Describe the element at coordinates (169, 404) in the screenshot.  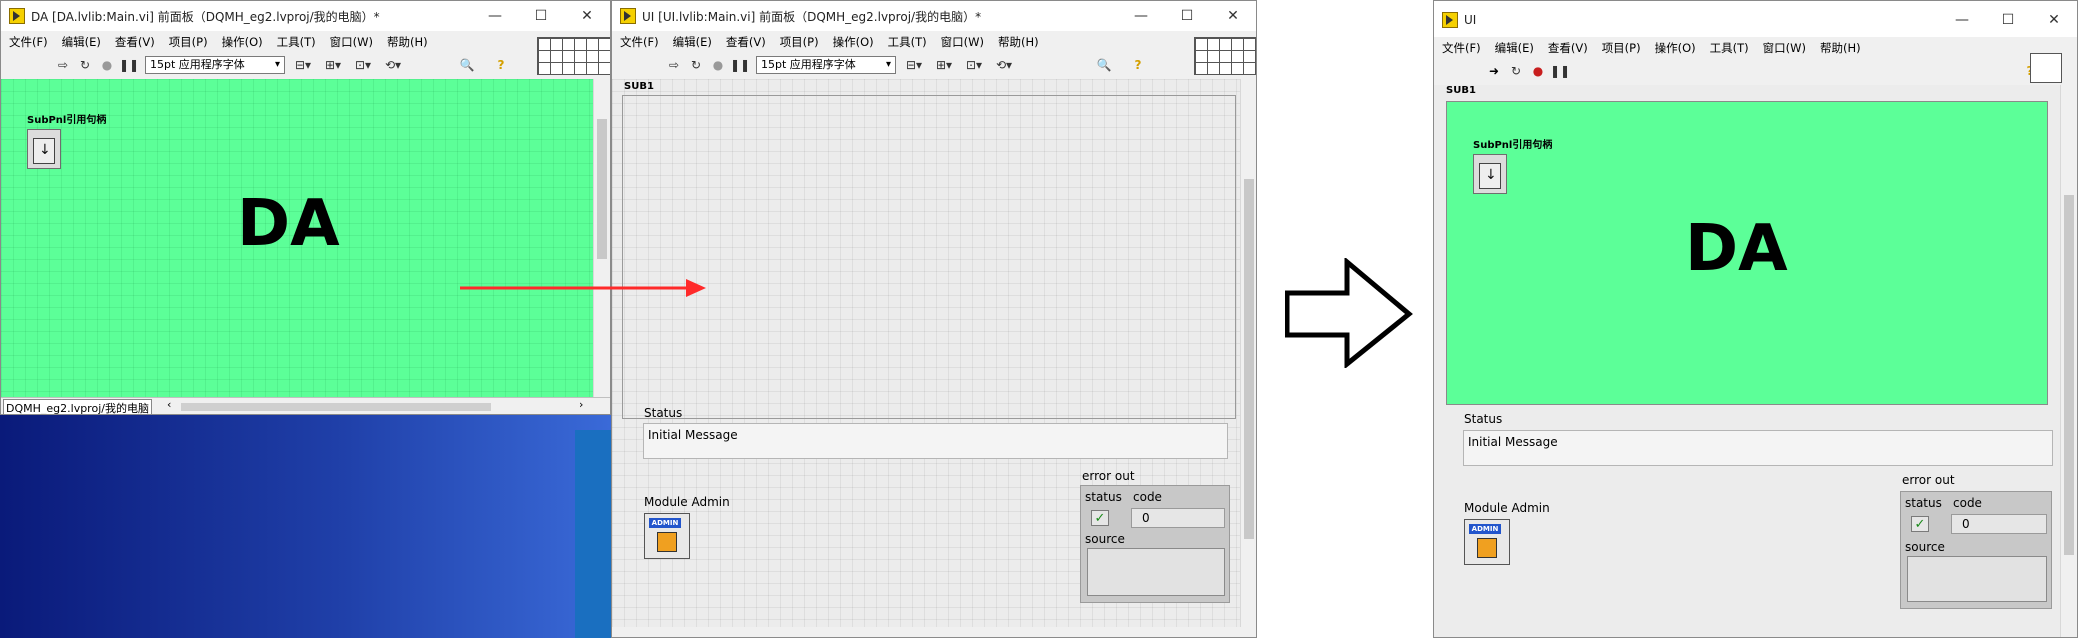
I see `h-scroll-left-icon: ‹` at that location.